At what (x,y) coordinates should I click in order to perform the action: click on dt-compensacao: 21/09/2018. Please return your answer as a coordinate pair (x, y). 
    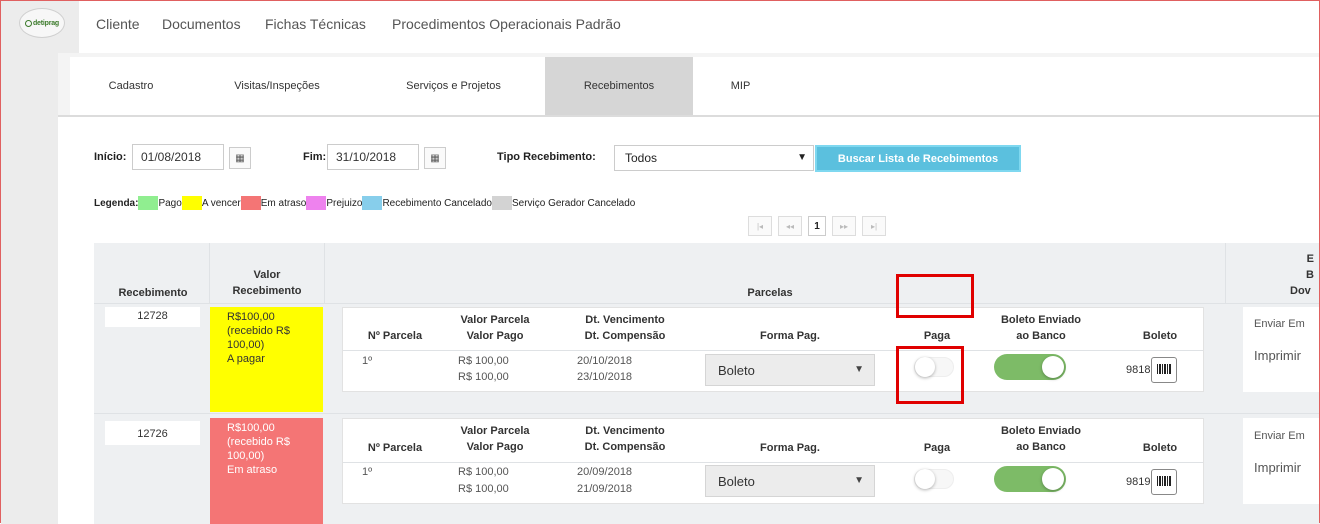
    Looking at the image, I should click on (605, 489).